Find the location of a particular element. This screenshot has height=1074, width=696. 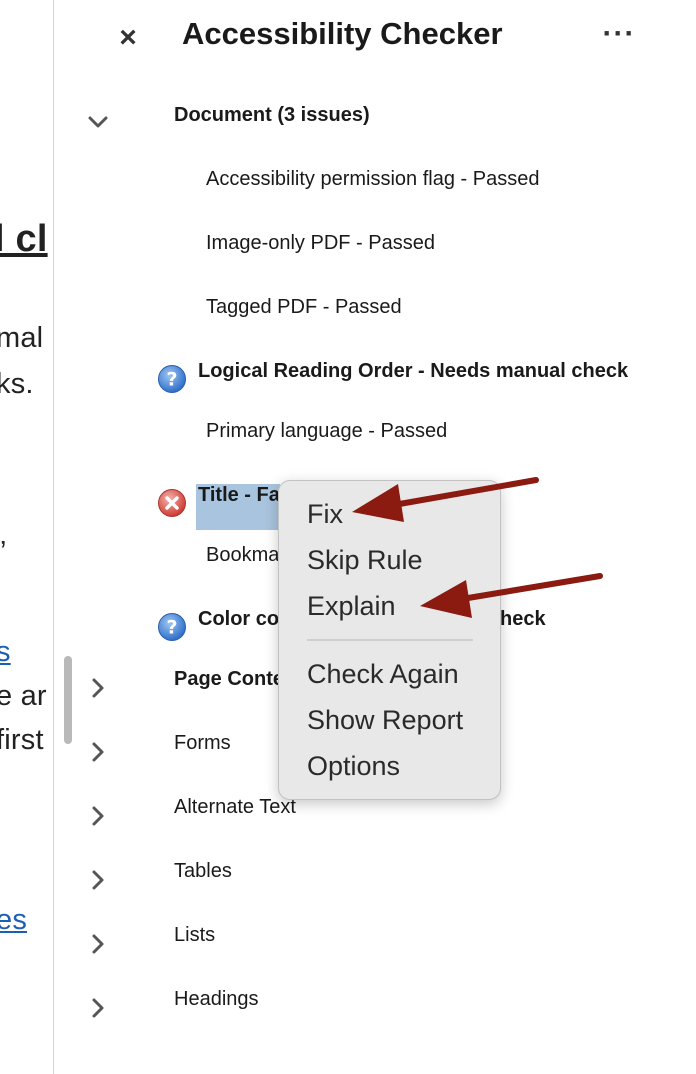

more-options-button: ··· is located at coordinates (619, 35).